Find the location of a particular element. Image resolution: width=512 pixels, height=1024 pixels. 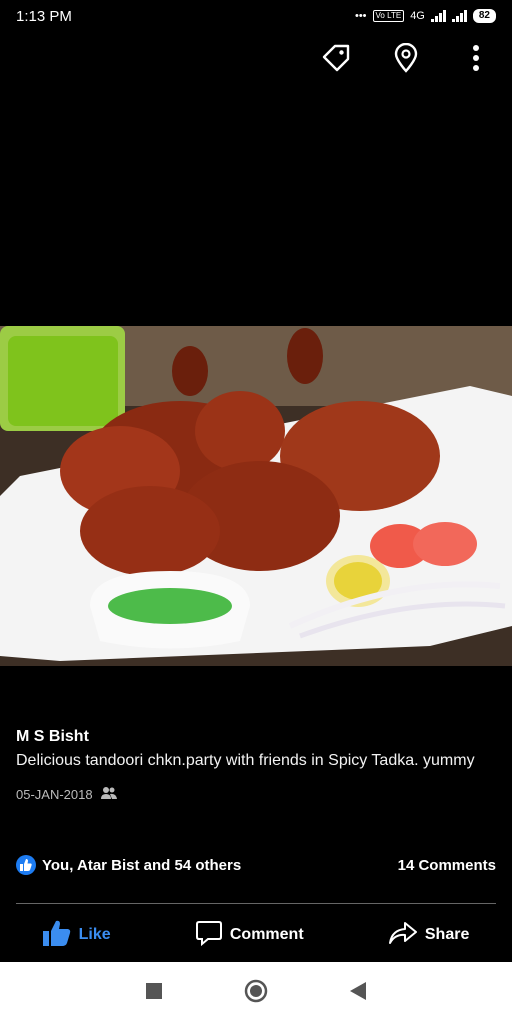

home-circle-icon is located at coordinates (256, 993).